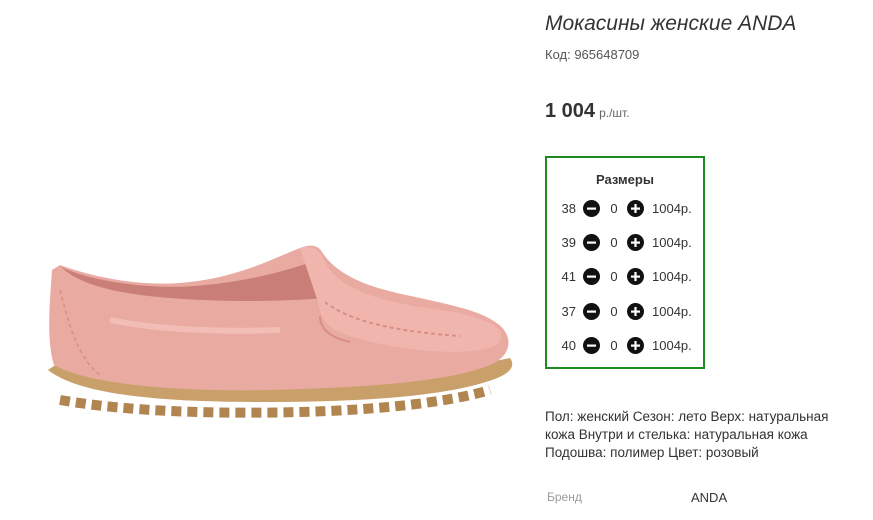  Describe the element at coordinates (625, 312) in the screenshot. I see `size-row: 37 0 1004р.` at that location.